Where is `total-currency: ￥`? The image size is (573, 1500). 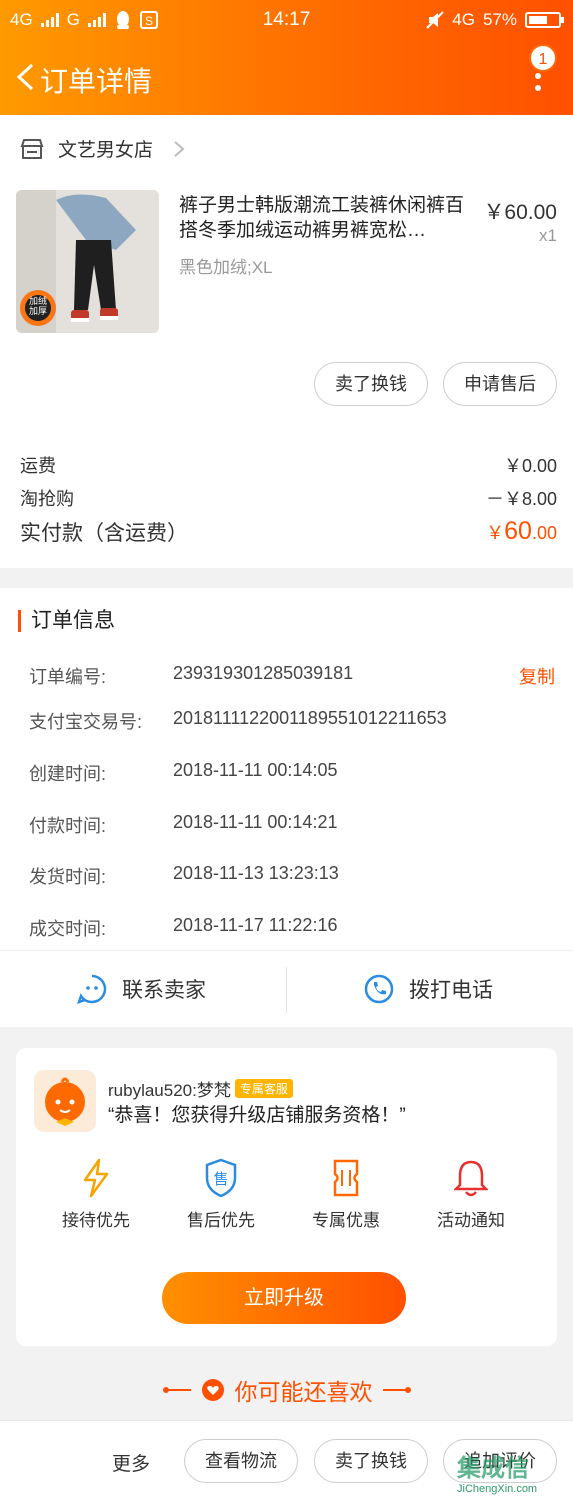 total-currency: ￥ is located at coordinates (495, 533).